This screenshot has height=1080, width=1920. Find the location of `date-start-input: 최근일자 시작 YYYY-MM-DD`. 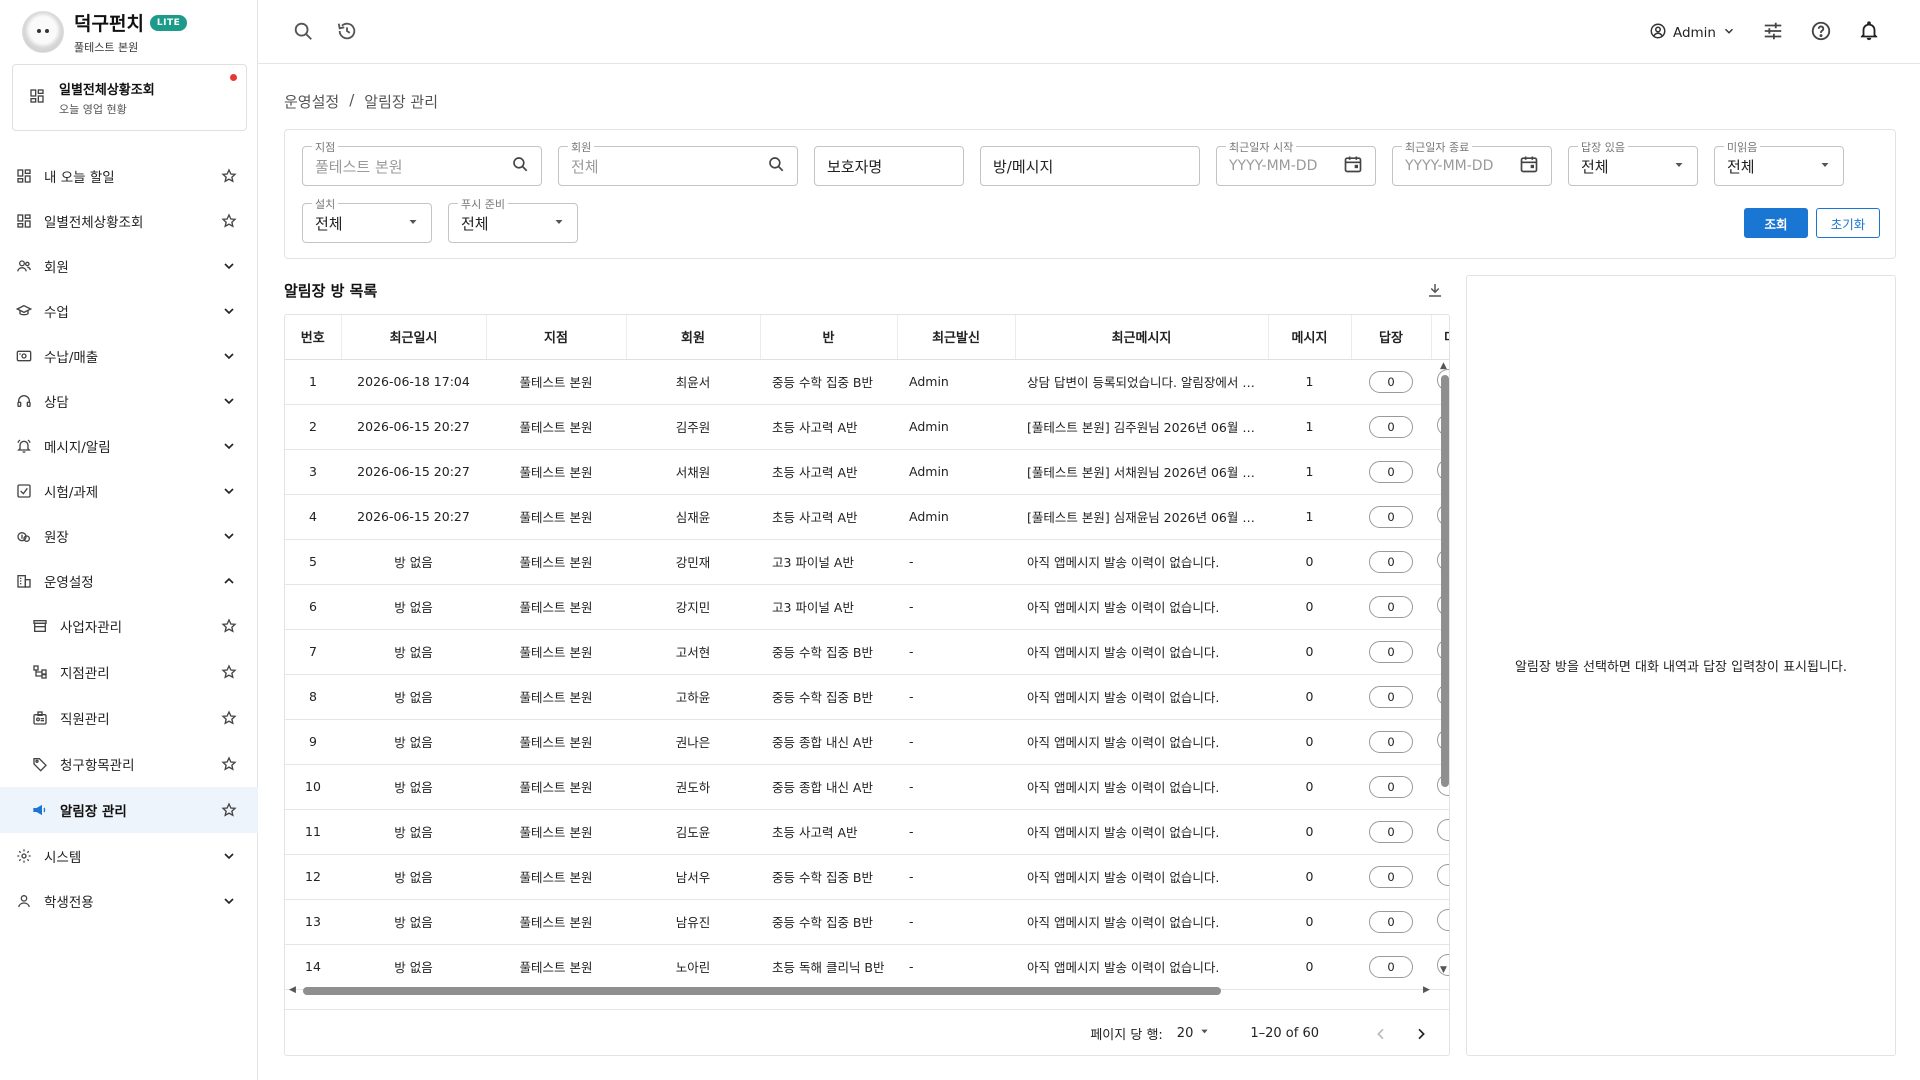

date-start-input: 최근일자 시작 YYYY-MM-DD is located at coordinates (1296, 162).